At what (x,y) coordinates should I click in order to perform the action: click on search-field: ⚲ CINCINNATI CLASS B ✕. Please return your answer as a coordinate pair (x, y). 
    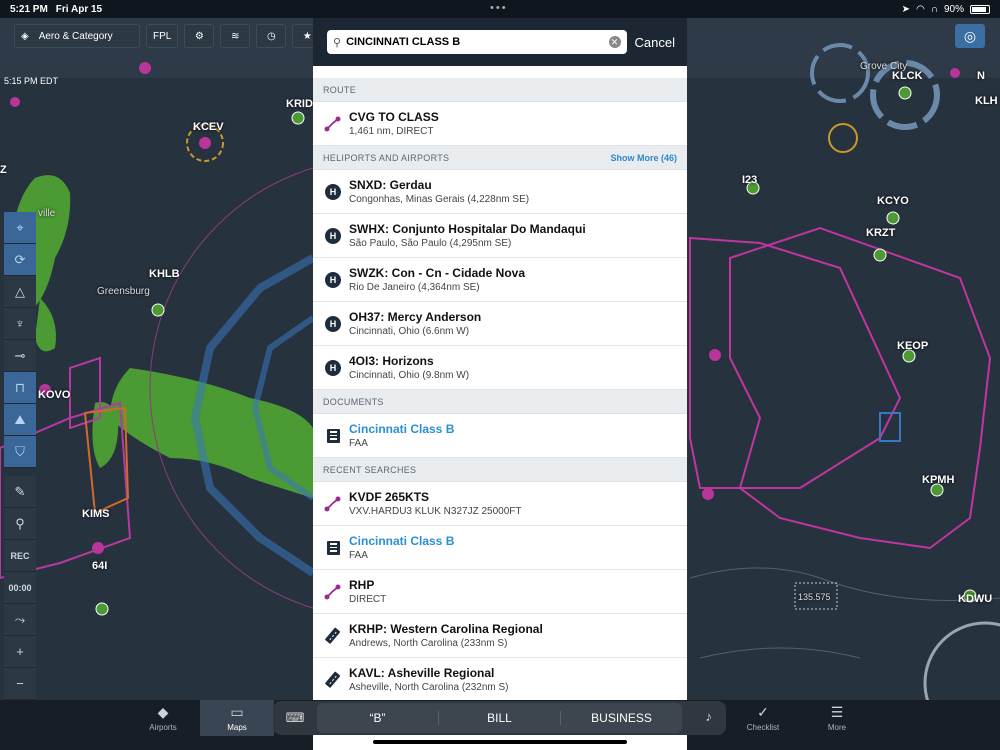
    Looking at the image, I should click on (477, 42).